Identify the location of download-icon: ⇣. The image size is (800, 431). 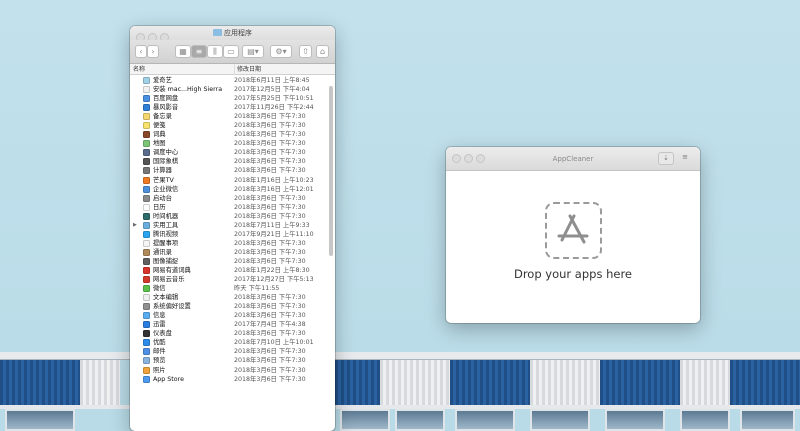
(666, 158).